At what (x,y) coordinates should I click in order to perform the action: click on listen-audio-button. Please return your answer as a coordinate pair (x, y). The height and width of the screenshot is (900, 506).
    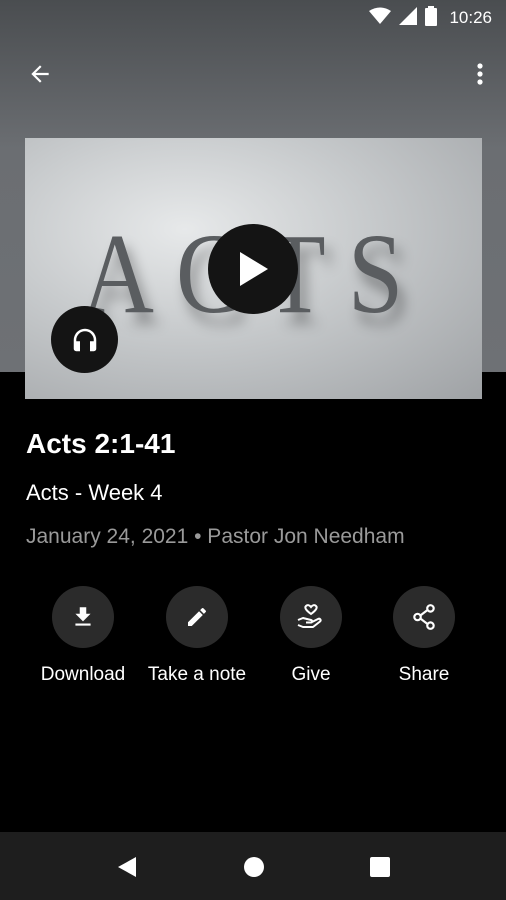
    Looking at the image, I should click on (84, 339).